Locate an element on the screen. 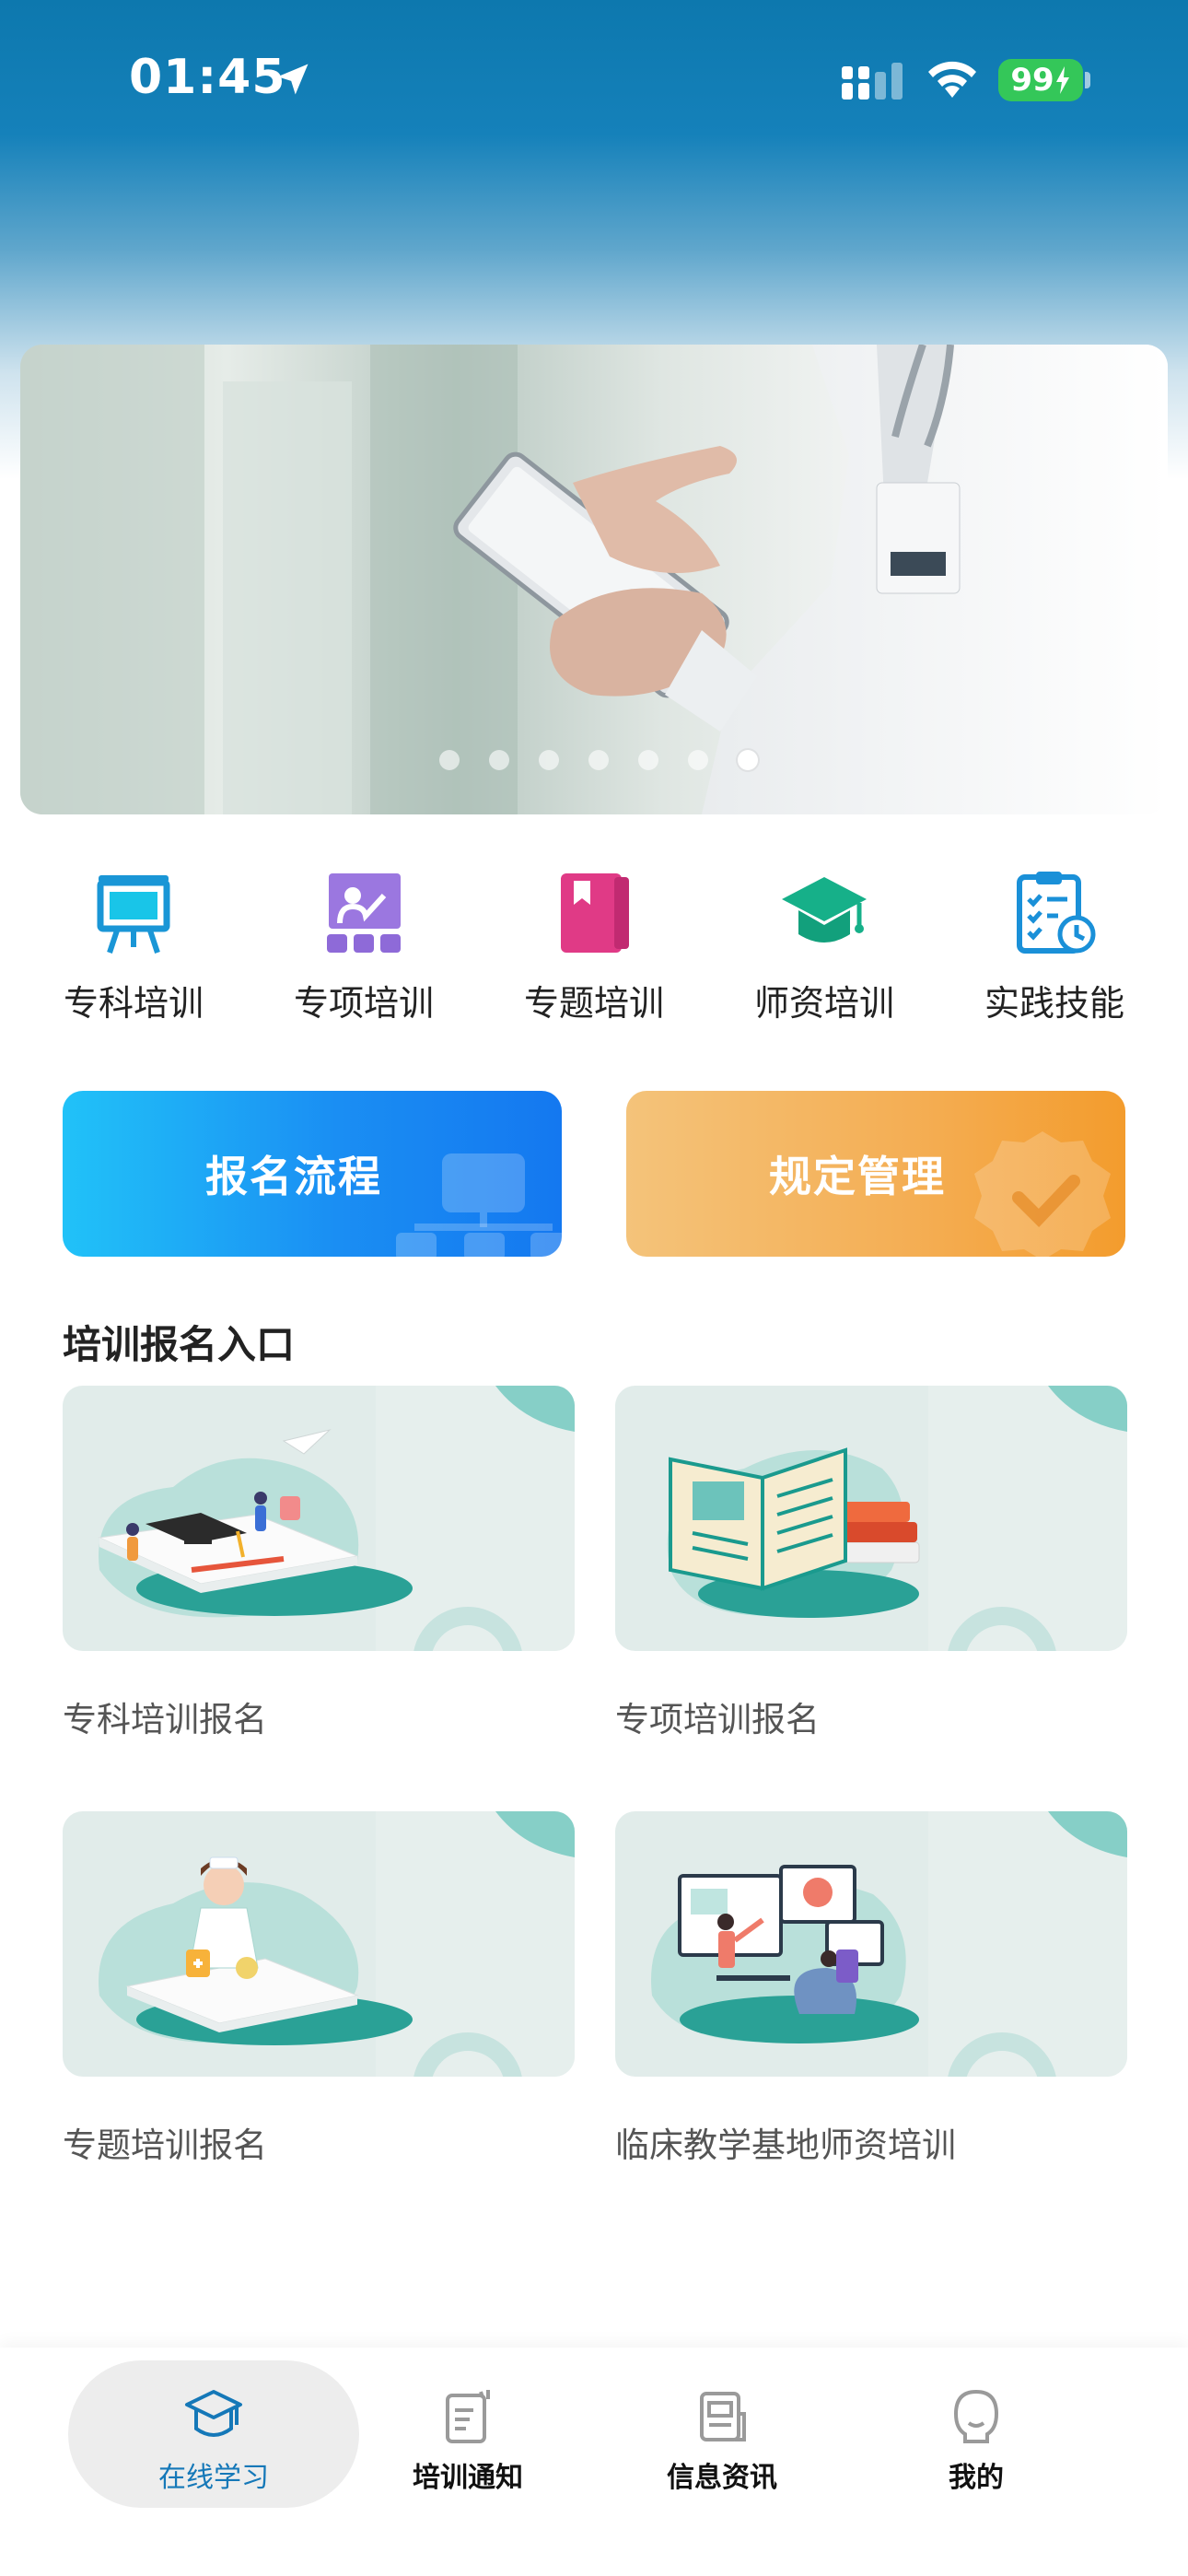 The width and height of the screenshot is (1188, 2576). open-book-illustration is located at coordinates (871, 1518).